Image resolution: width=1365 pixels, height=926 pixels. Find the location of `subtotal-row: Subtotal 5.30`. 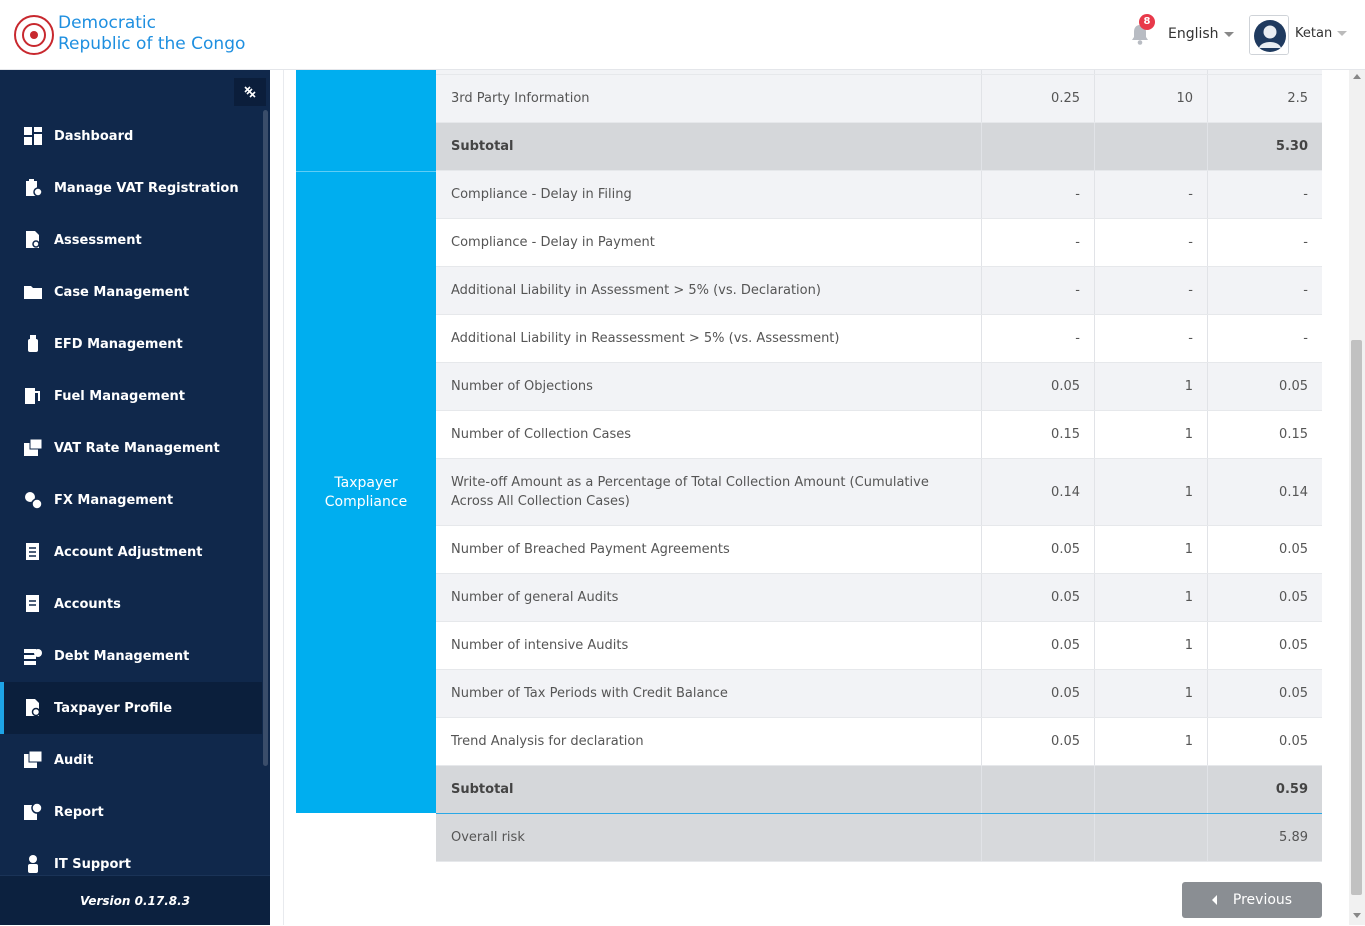

subtotal-row: Subtotal 5.30 is located at coordinates (879, 147).